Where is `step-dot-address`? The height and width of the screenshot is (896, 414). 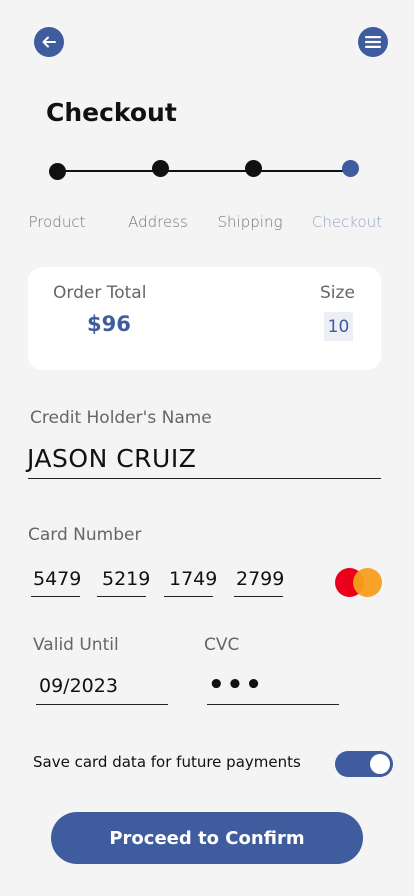
step-dot-address is located at coordinates (160, 168).